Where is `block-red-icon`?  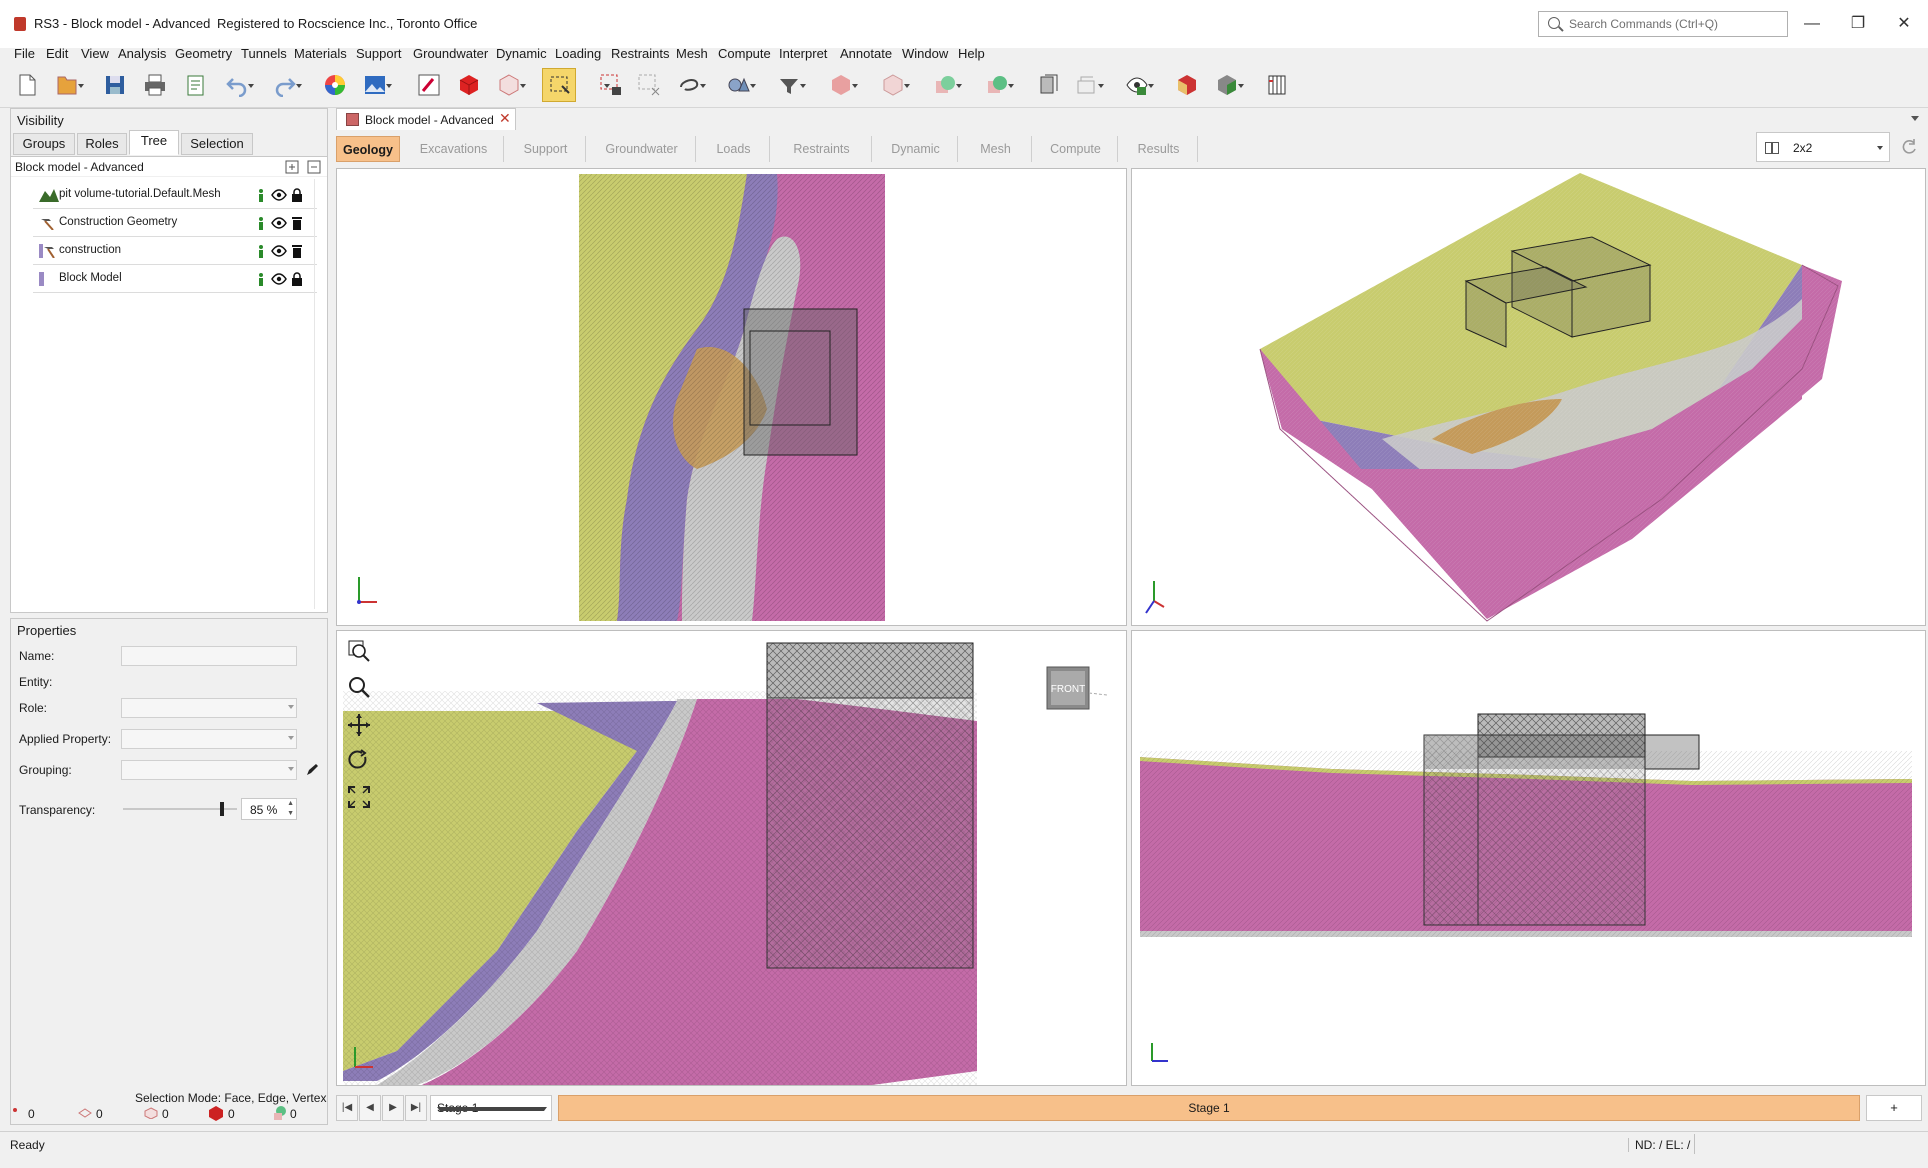
block-red-icon is located at coordinates (469, 85).